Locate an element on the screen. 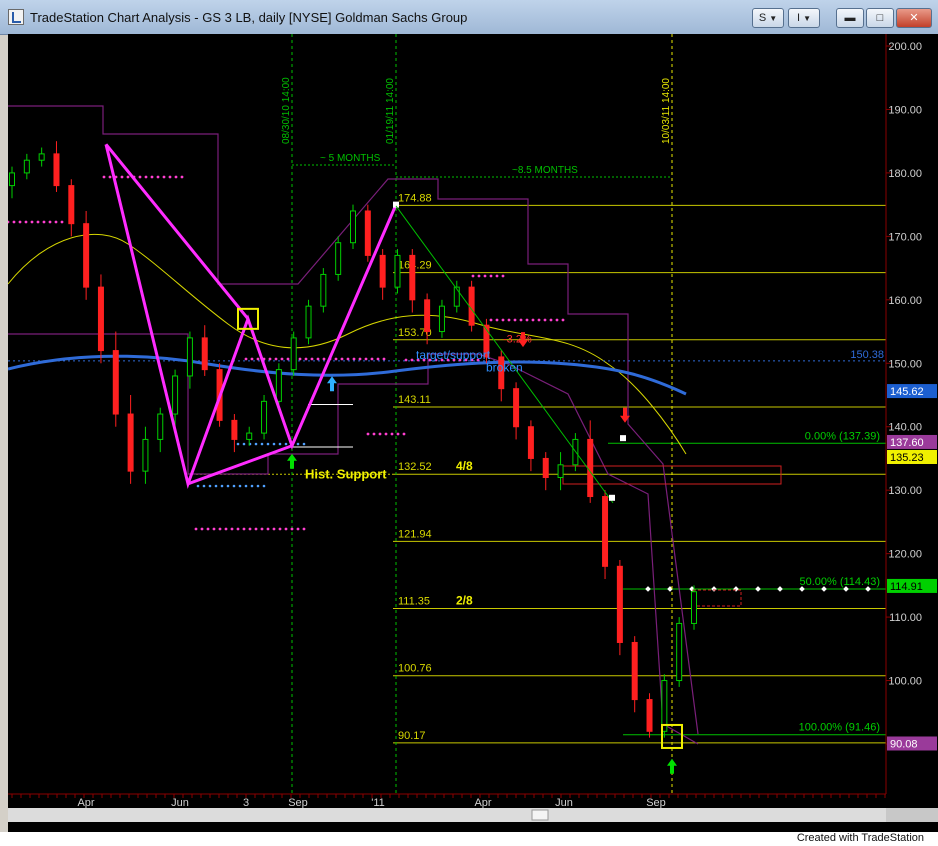 Image resolution: width=938 pixels, height=846 pixels. i-label: I is located at coordinates (798, 18).